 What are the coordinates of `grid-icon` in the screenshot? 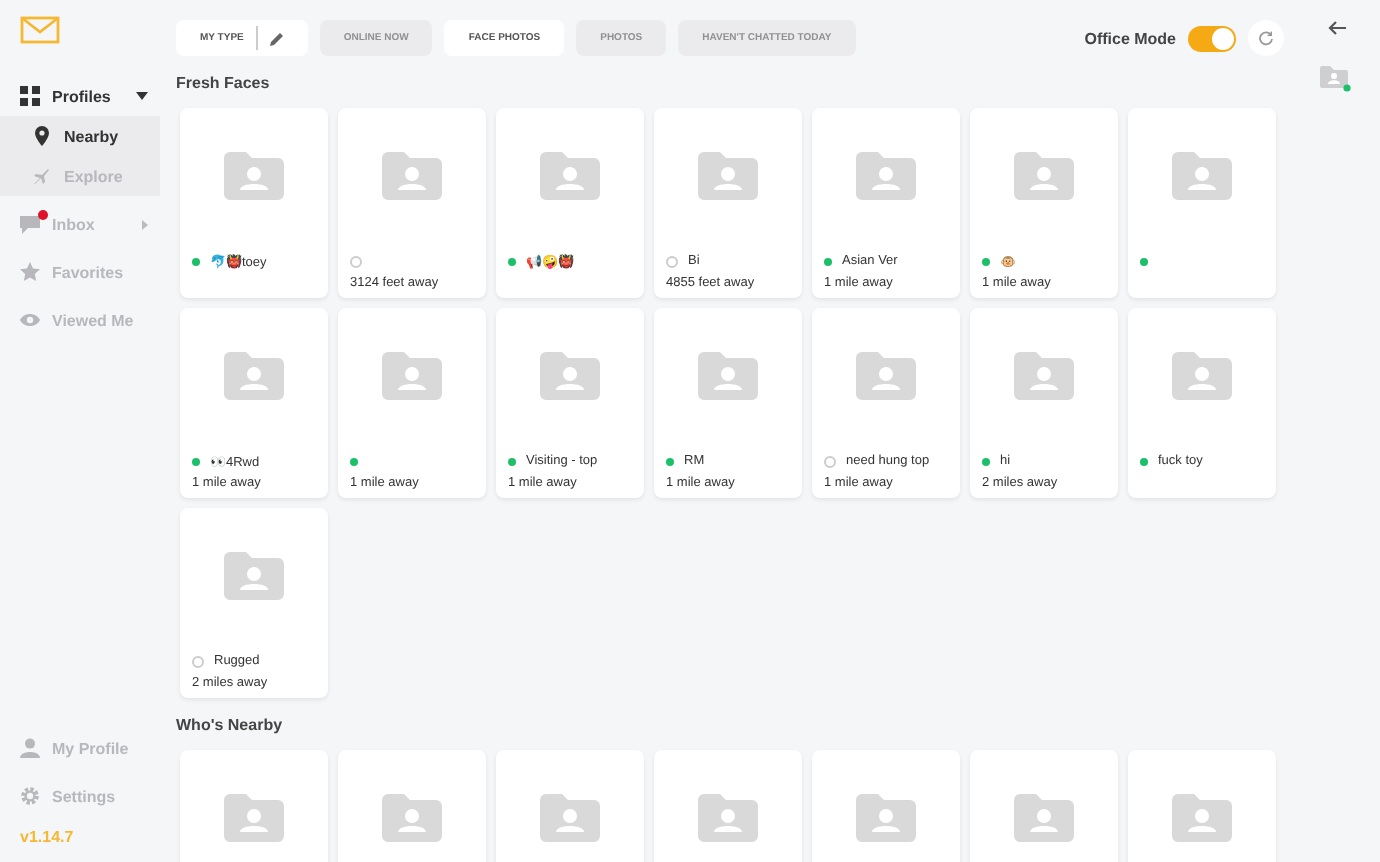 It's located at (30, 96).